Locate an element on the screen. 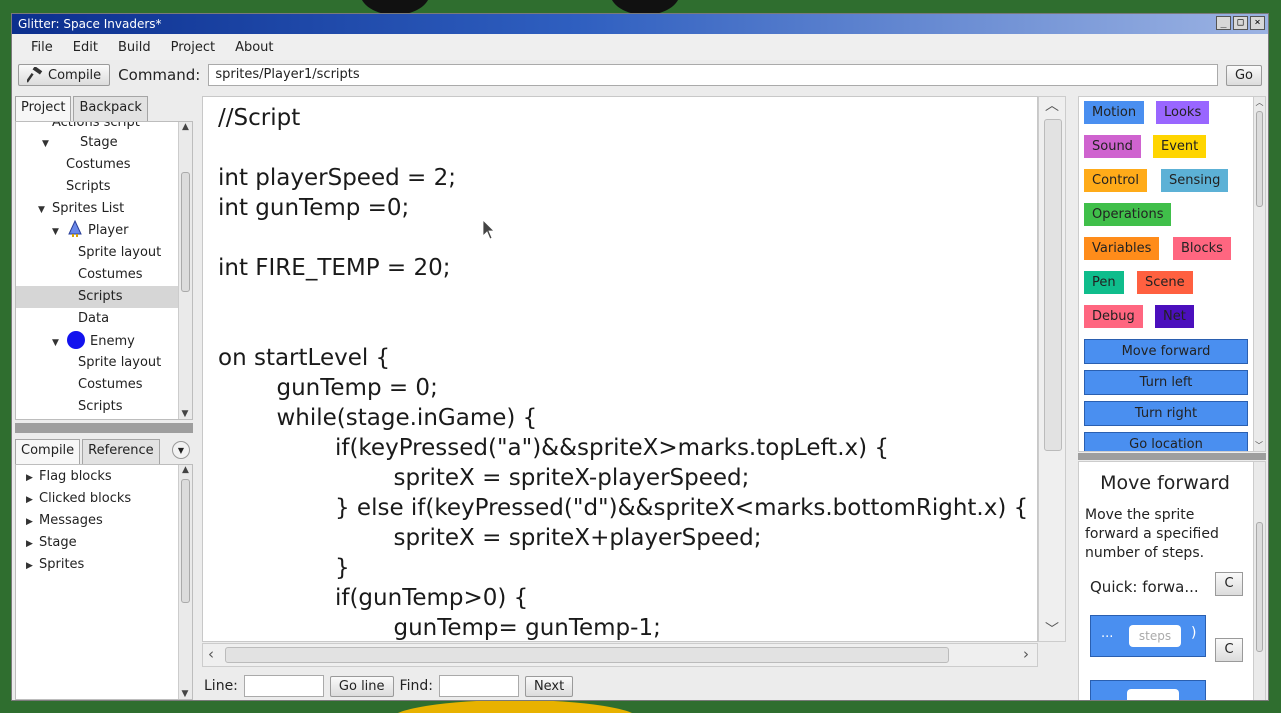 The height and width of the screenshot is (713, 1281). scroll-left-arrow: ‹ is located at coordinates (211, 654).